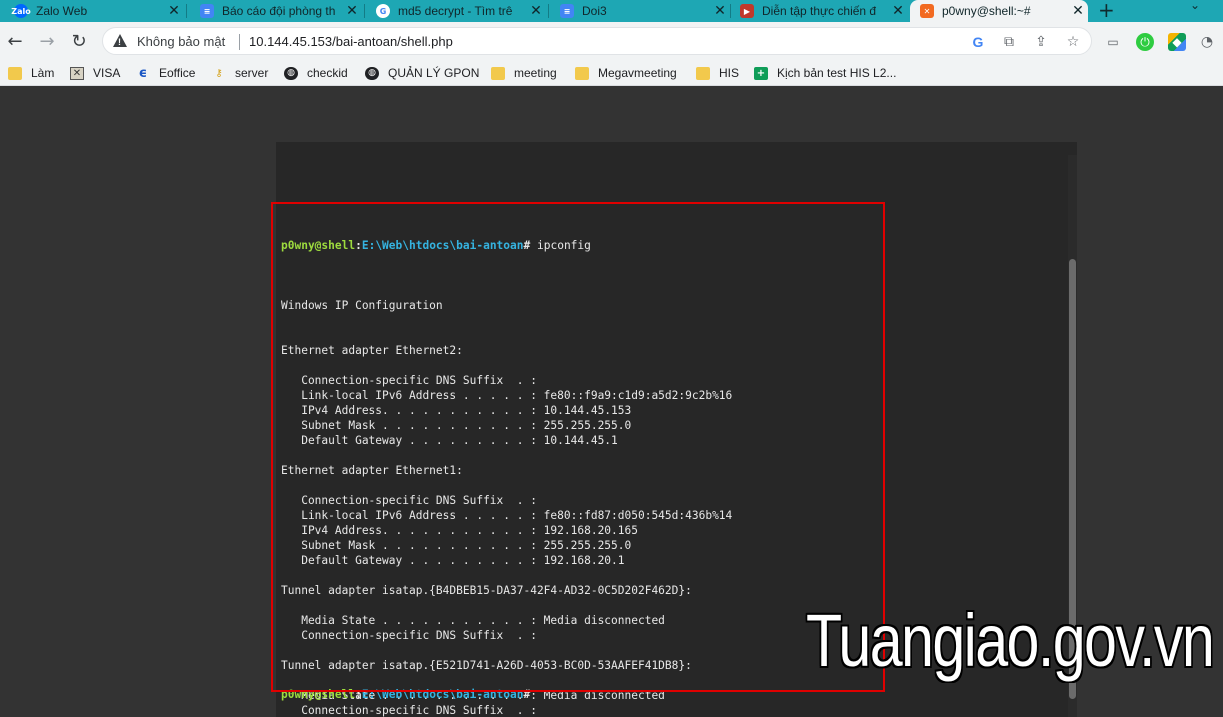  What do you see at coordinates (219, 73) in the screenshot?
I see `key-icon: ⚷` at bounding box center [219, 73].